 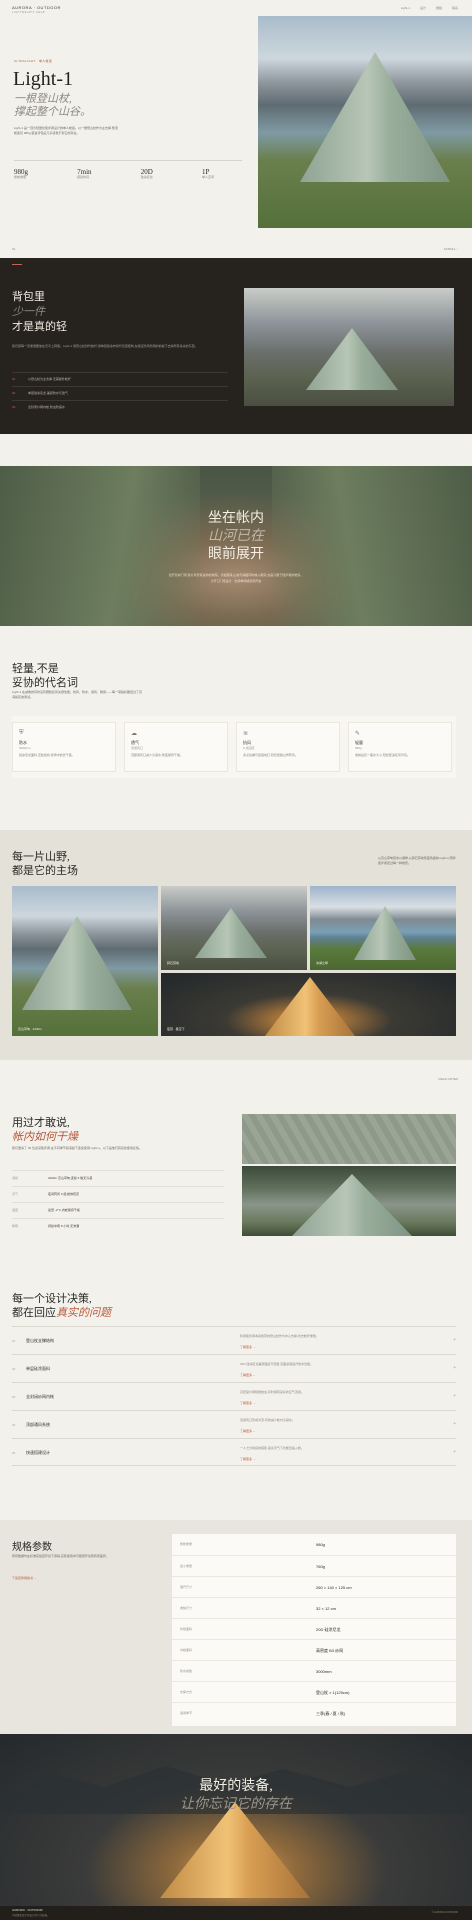 What do you see at coordinates (400, 747) in the screenshot?
I see `feature-card-lightweight: ✎ 轻量 980g 收纳后仅一瓶水大小,轻松装进任何背包。` at bounding box center [400, 747].